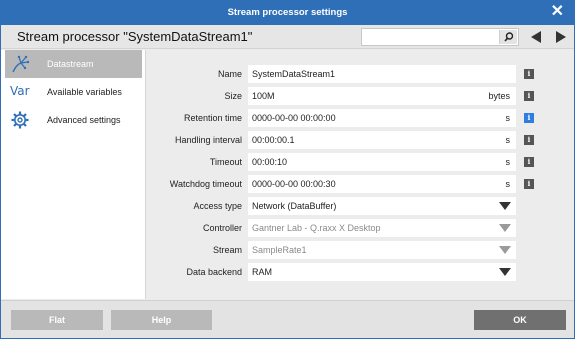 The height and width of the screenshot is (339, 575). What do you see at coordinates (508, 118) in the screenshot?
I see `retention-time-unit: s` at bounding box center [508, 118].